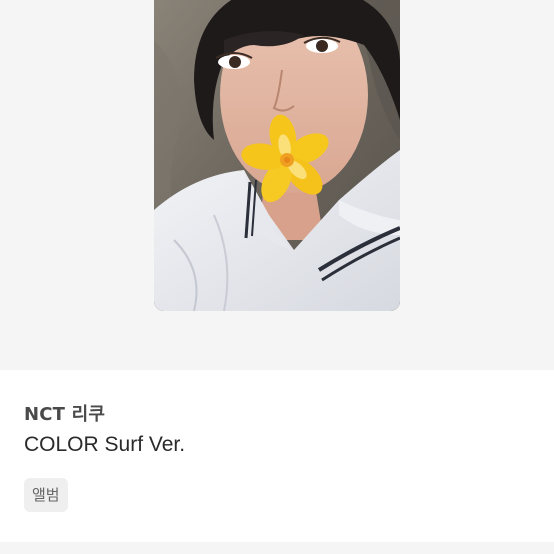 The image size is (554, 554). Describe the element at coordinates (277, 548) in the screenshot. I see `bottom-divider` at that location.